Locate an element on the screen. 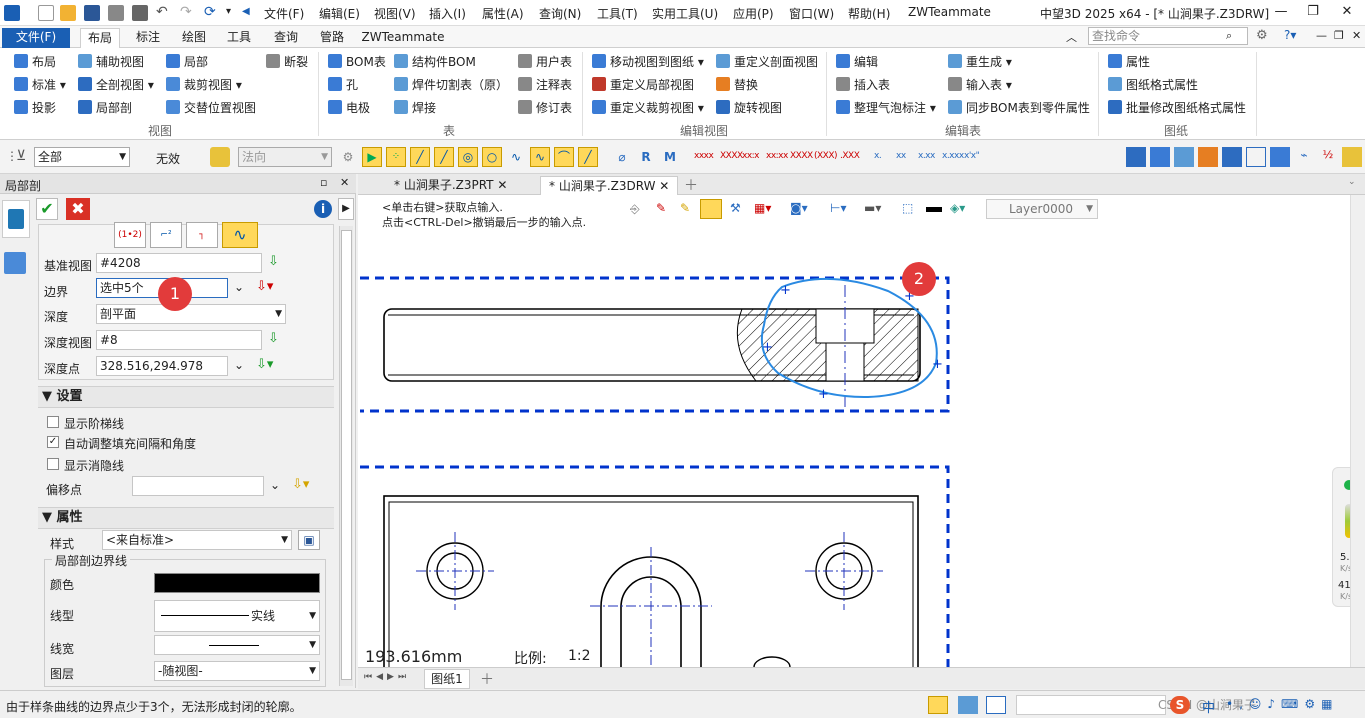 This screenshot has height=718, width=1365. dim-style-1-icon: xxxx is located at coordinates (704, 156).